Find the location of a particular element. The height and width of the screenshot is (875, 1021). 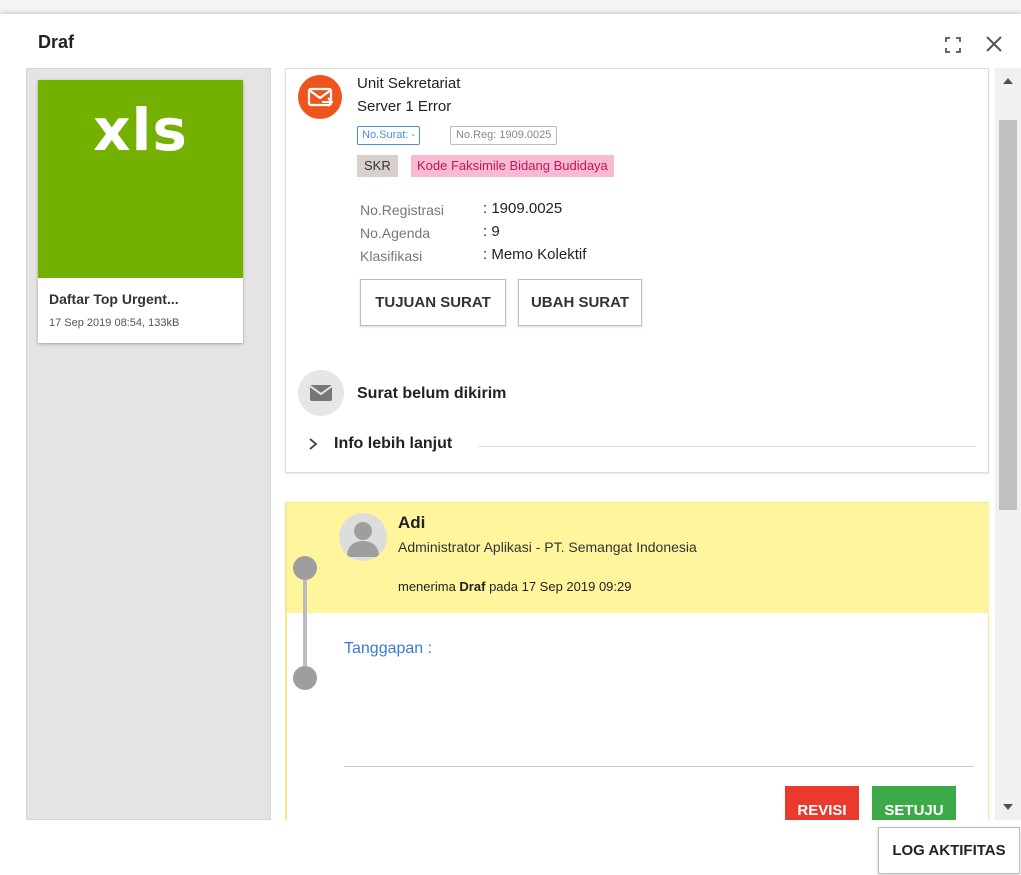

tujuan-surat-button: TUJUAN SURAT is located at coordinates (433, 302).